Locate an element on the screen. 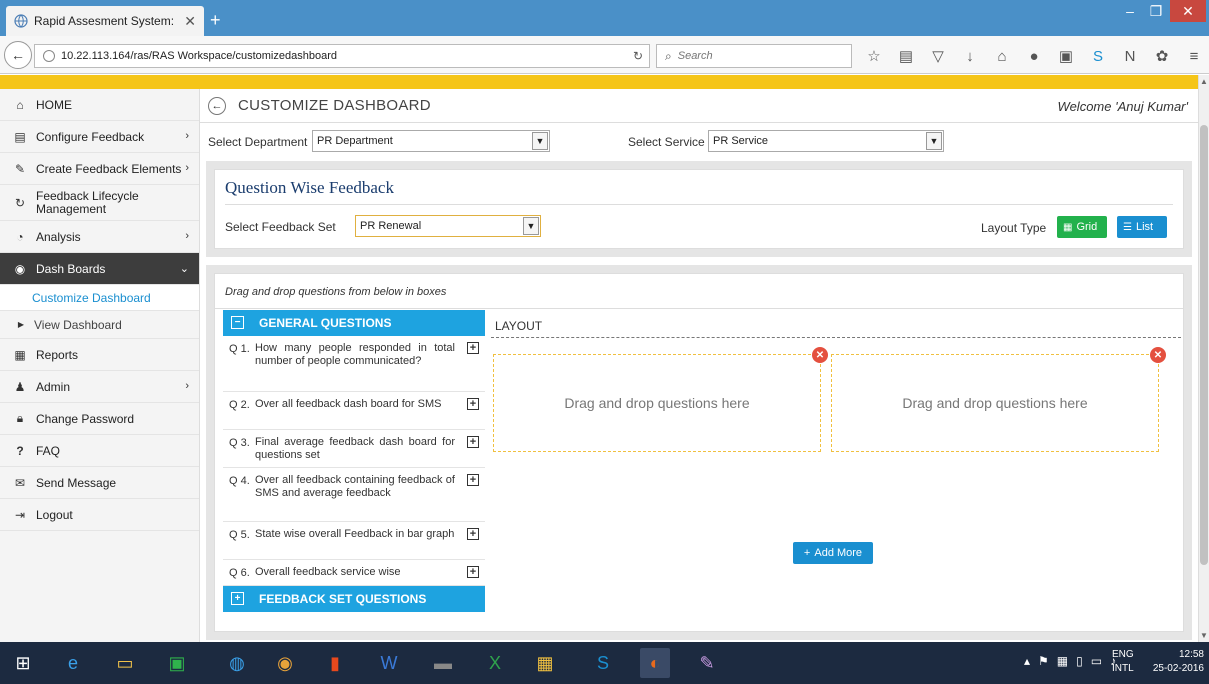  paint-icon: ✎ is located at coordinates (707, 663).